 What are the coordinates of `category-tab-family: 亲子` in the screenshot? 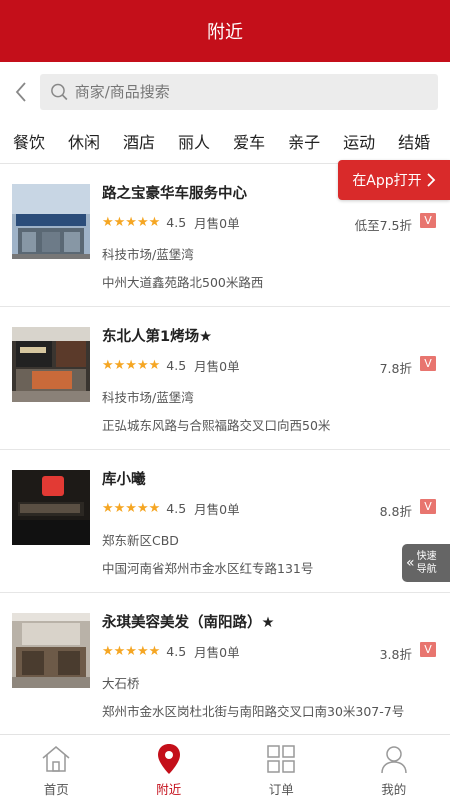 It's located at (303, 141).